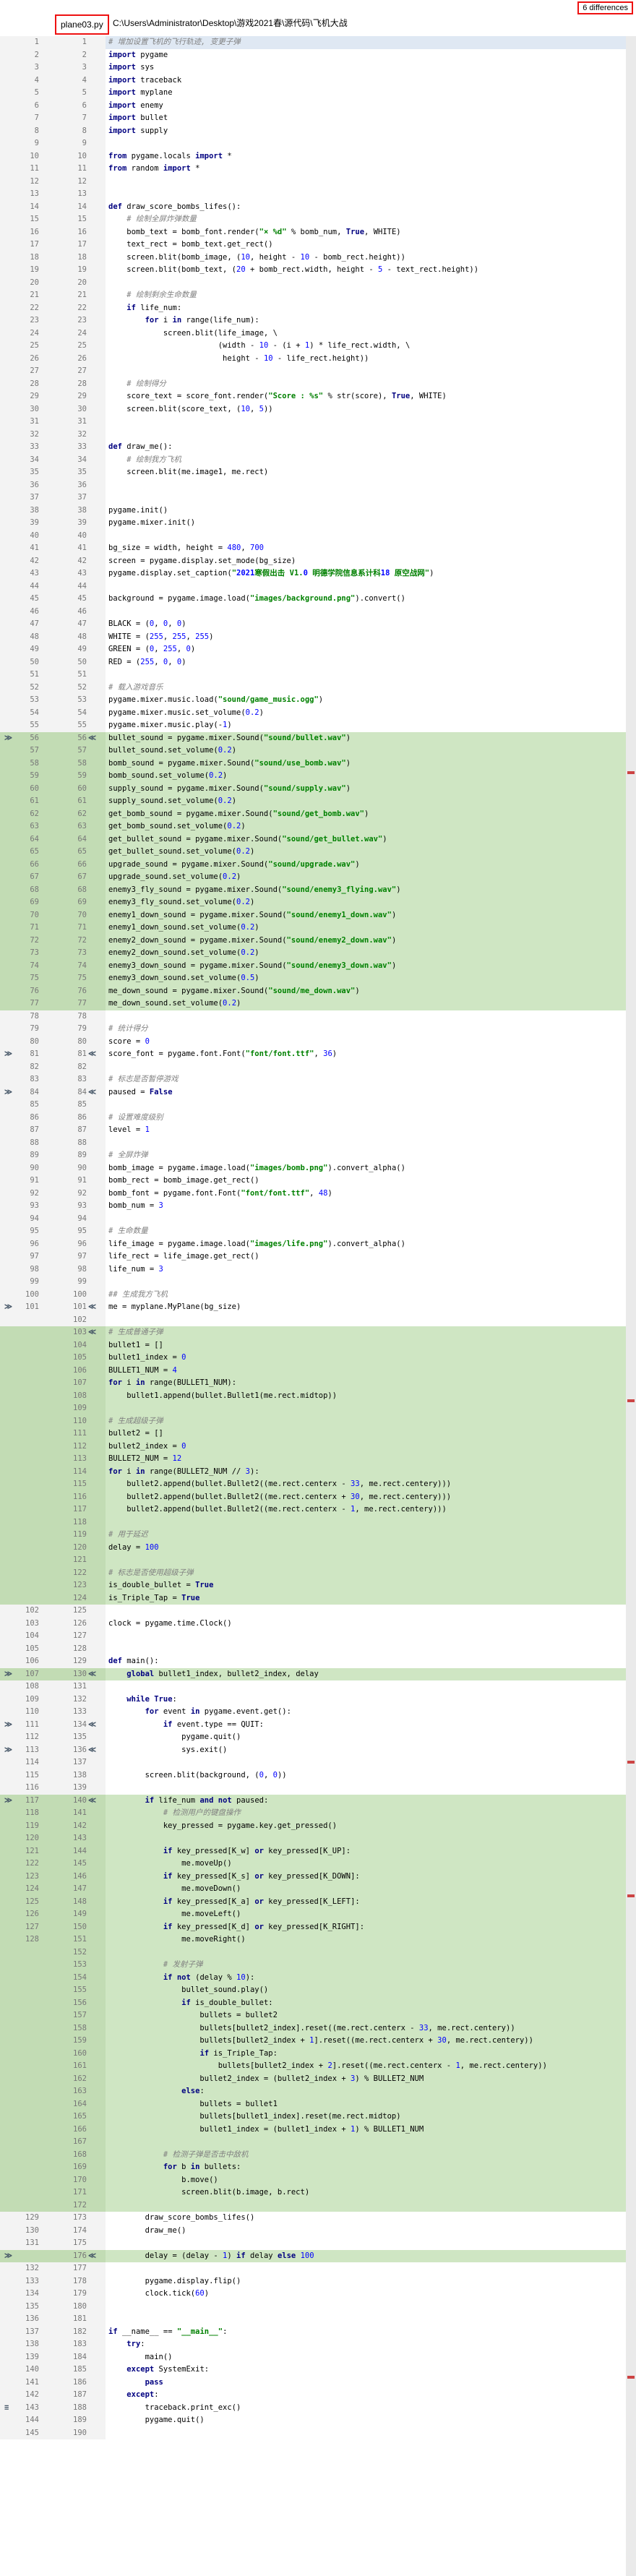 This screenshot has height=2576, width=636. What do you see at coordinates (365, 1043) in the screenshot?
I see `code-text: score = 0` at bounding box center [365, 1043].